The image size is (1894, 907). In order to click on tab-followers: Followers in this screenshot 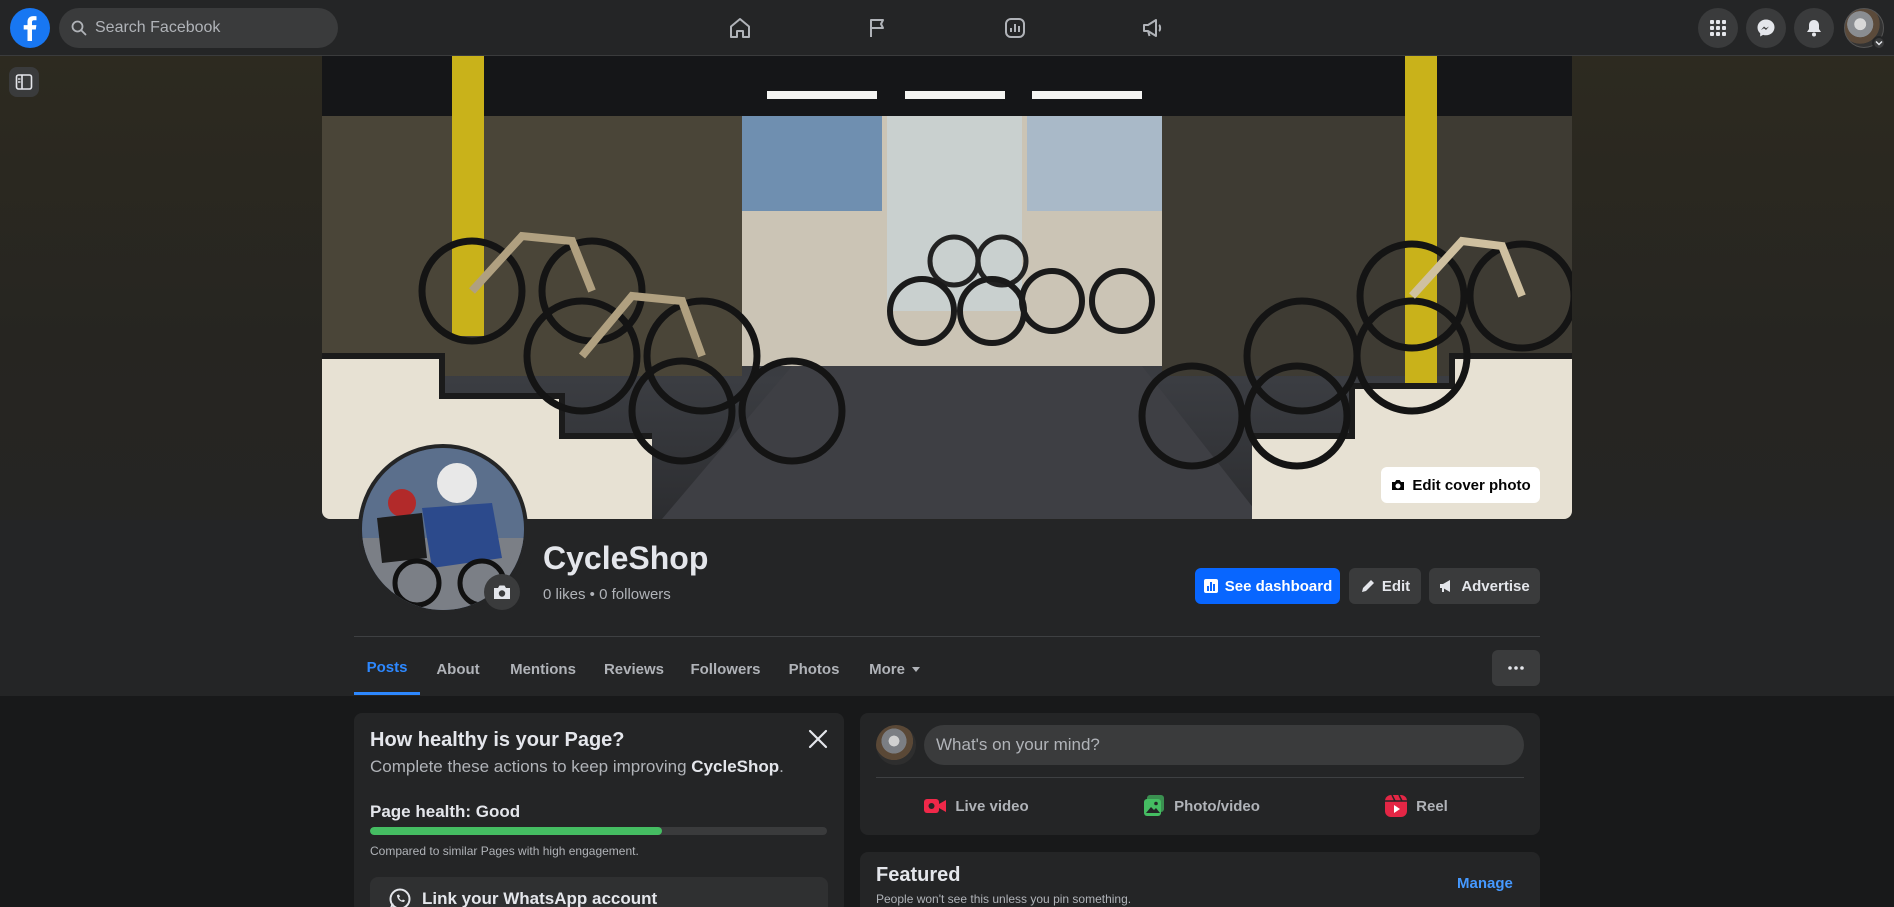, I will do `click(725, 669)`.